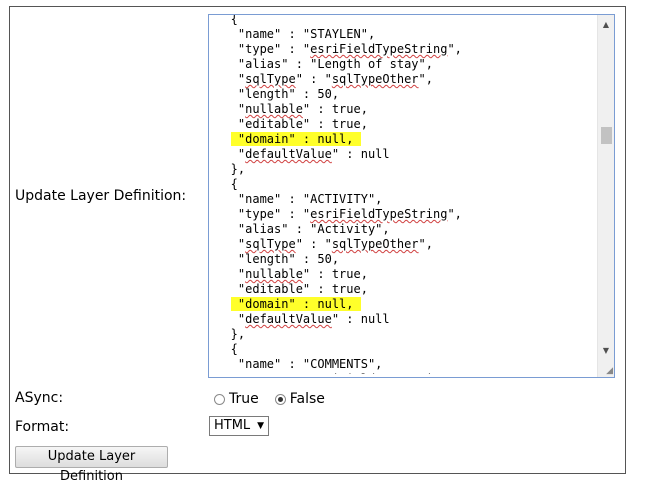 The height and width of the screenshot is (501, 648). Describe the element at coordinates (608, 371) in the screenshot. I see `resize-grip-icon: ◢` at that location.